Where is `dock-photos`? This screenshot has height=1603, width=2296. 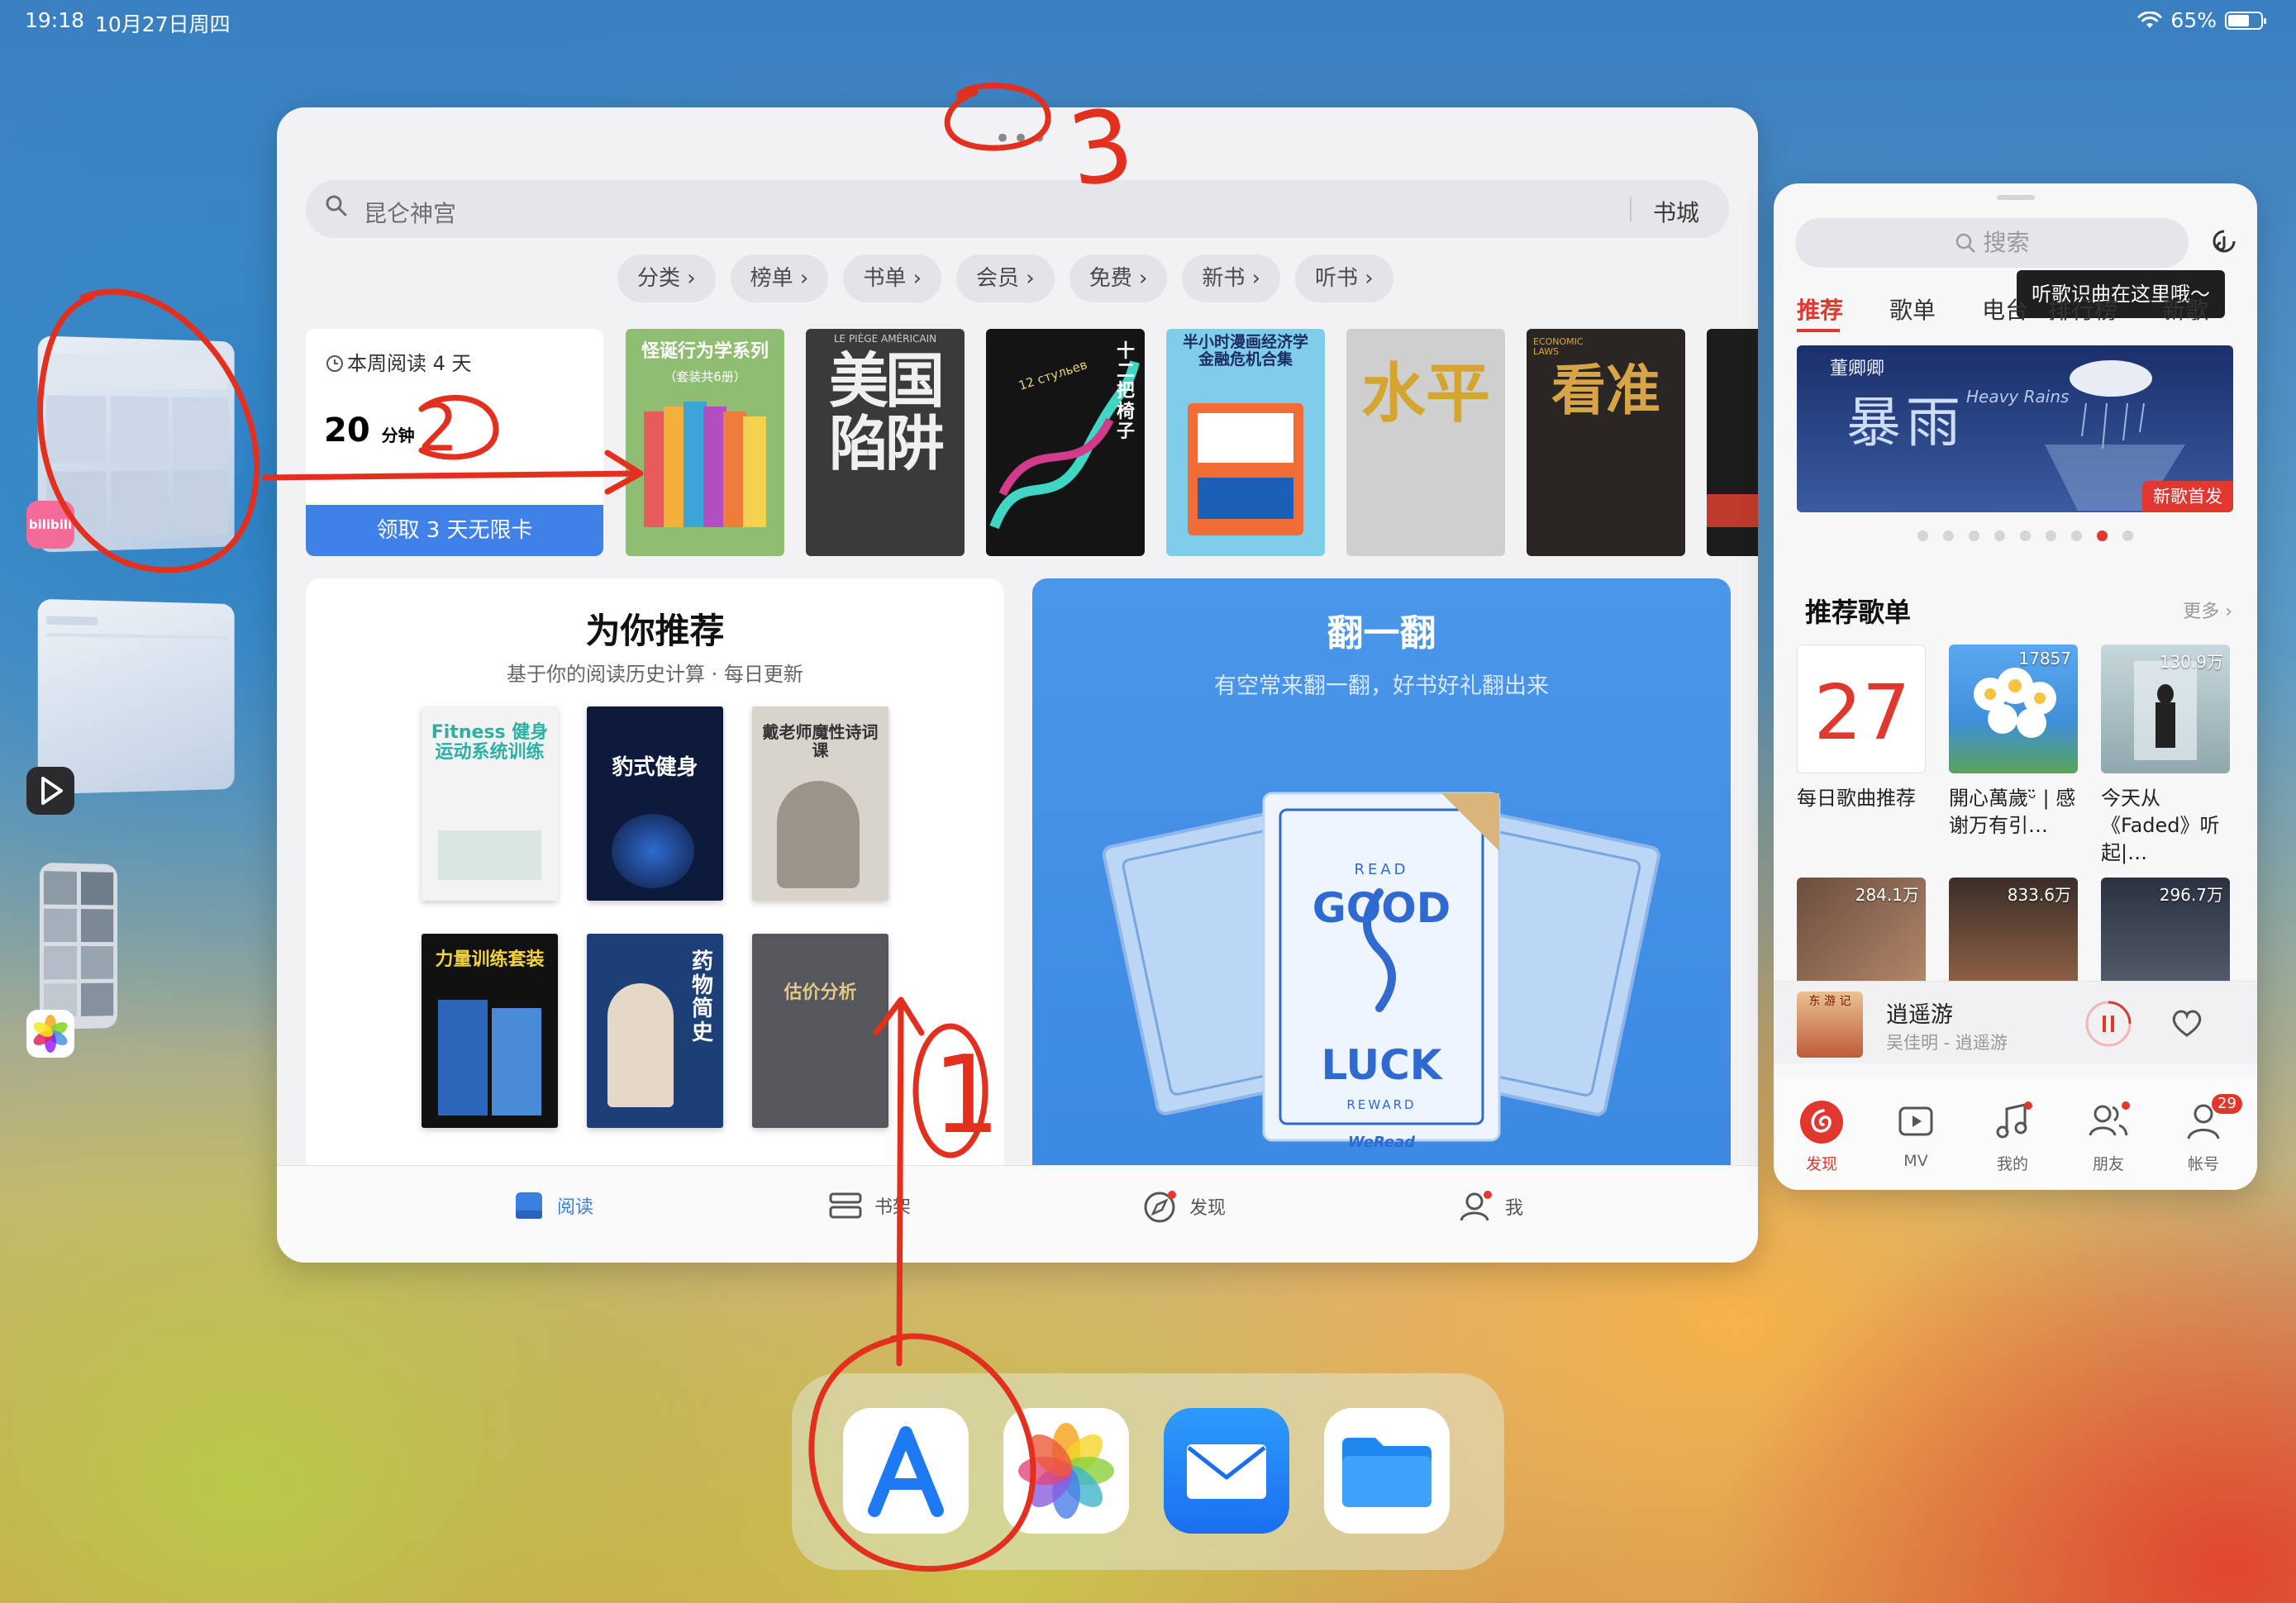 dock-photos is located at coordinates (1066, 1471).